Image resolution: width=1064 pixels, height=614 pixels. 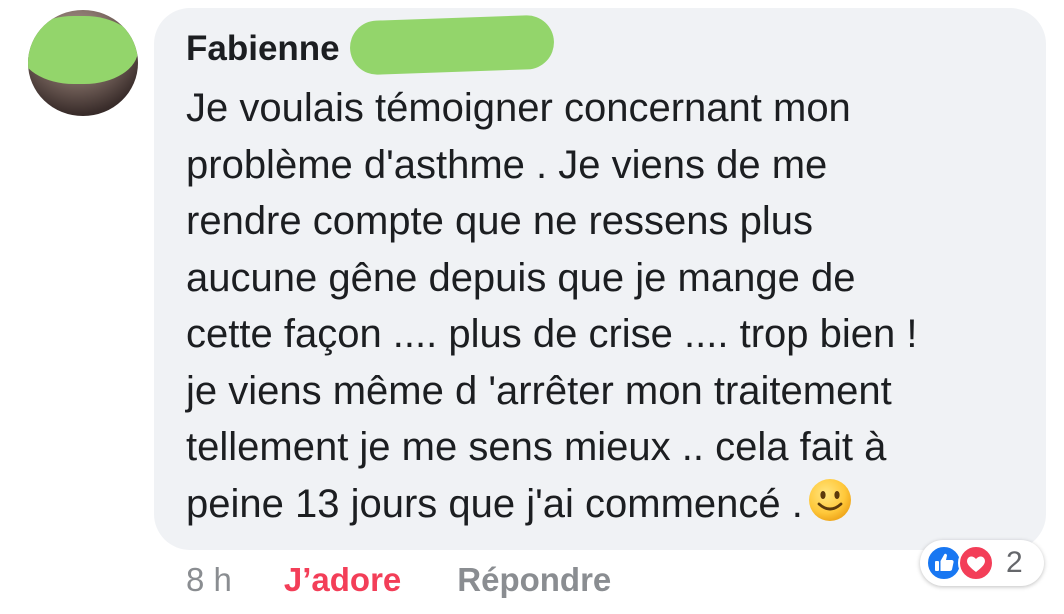 What do you see at coordinates (452, 45) in the screenshot?
I see `author-name-redaction` at bounding box center [452, 45].